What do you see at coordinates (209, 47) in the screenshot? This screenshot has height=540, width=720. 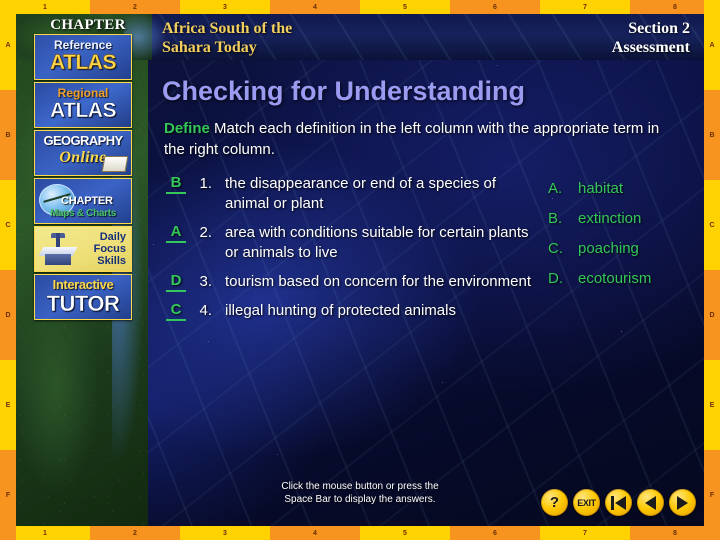 I see `unit-title-line2: Sahara Today` at bounding box center [209, 47].